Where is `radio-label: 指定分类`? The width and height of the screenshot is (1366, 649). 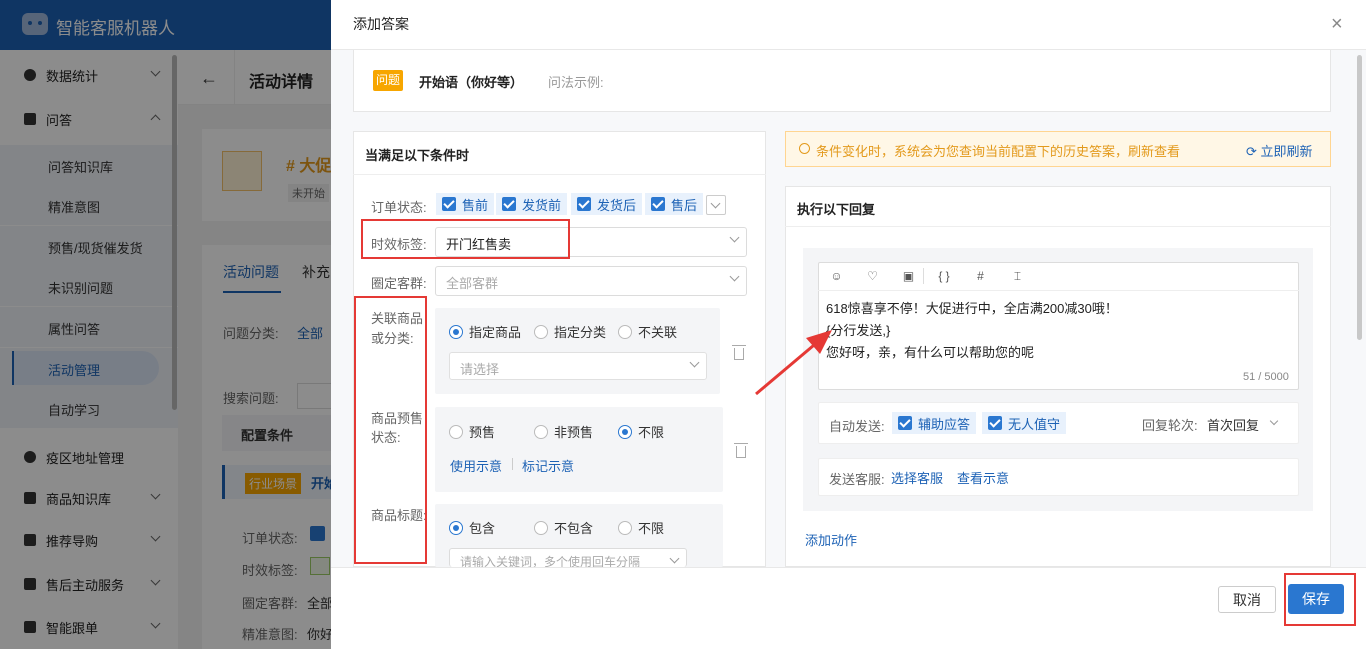
radio-label: 指定分类 is located at coordinates (580, 332).